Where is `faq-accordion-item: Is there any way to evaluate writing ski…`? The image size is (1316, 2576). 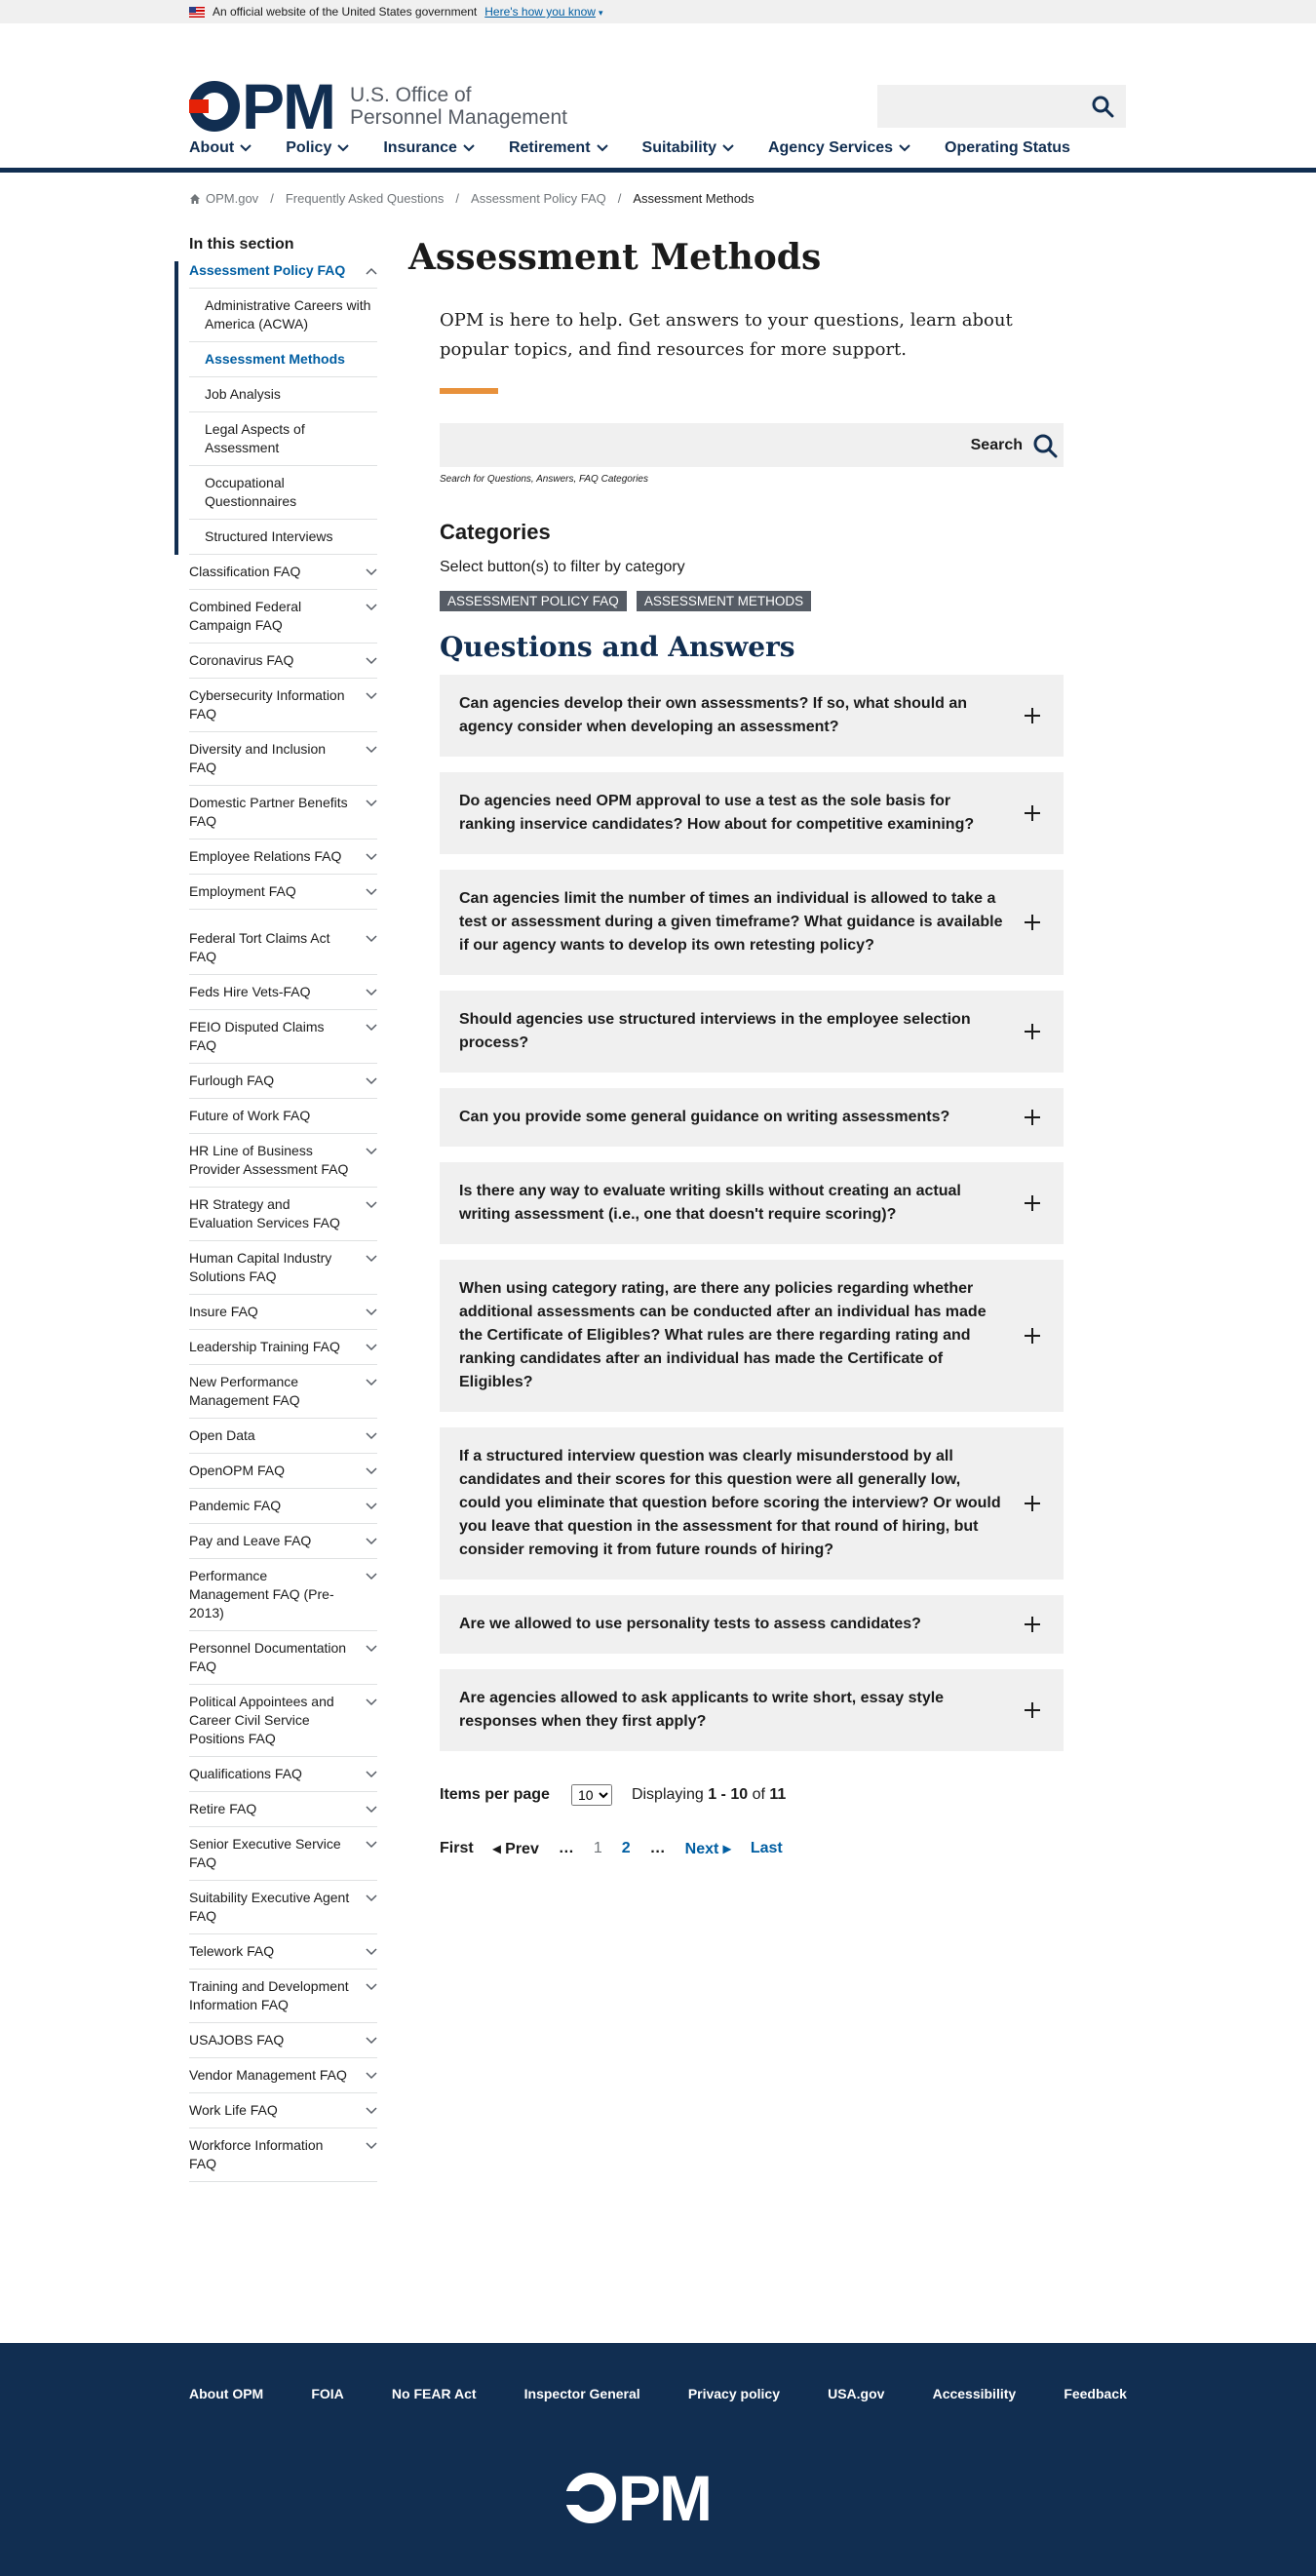
faq-accordion-item: Is there any way to evaluate writing ski… is located at coordinates (752, 1203).